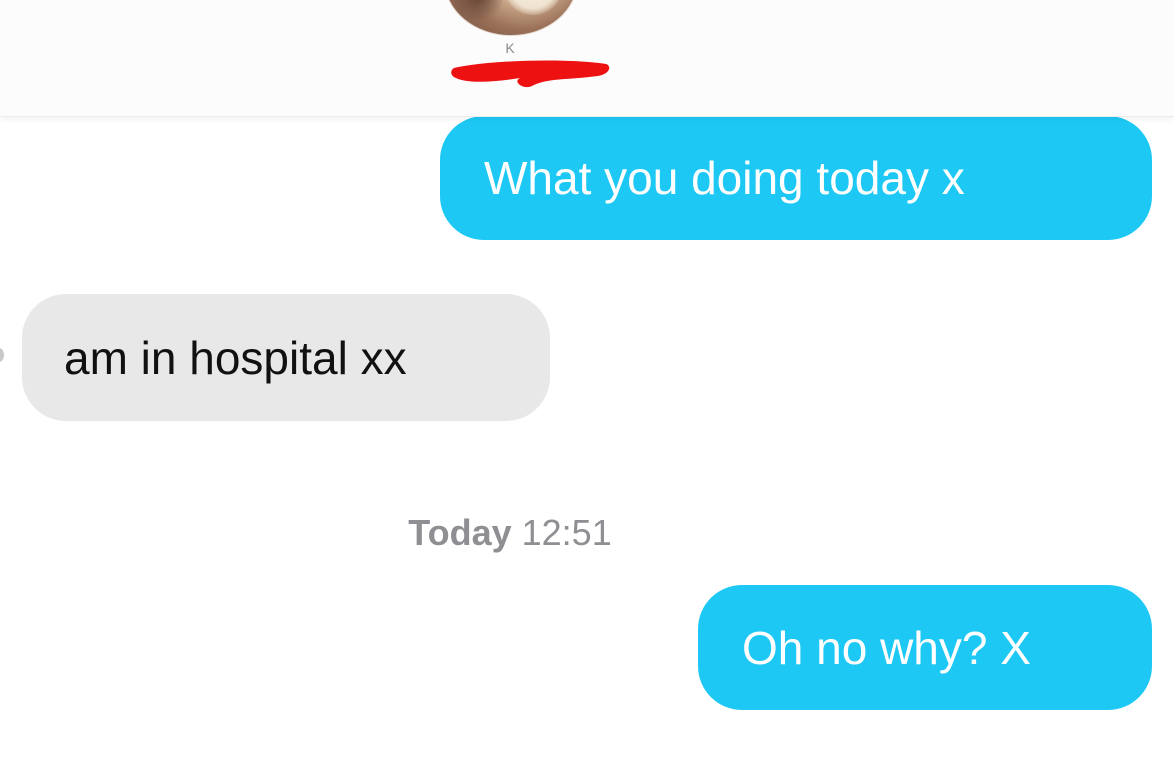 This screenshot has height=759, width=1174. What do you see at coordinates (724, 178) in the screenshot?
I see `message-text: What you doing today x` at bounding box center [724, 178].